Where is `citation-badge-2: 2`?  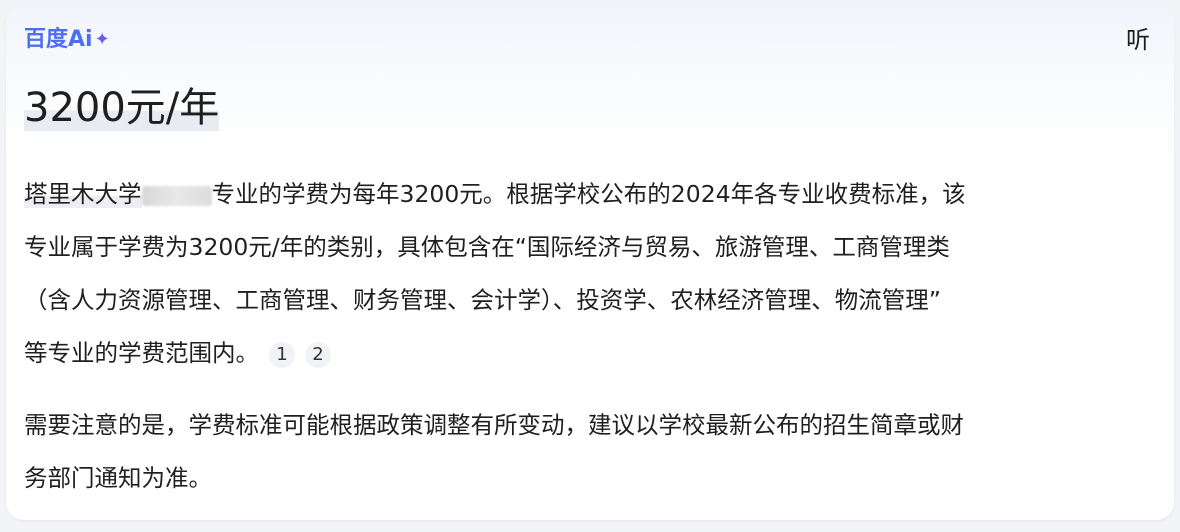 citation-badge-2: 2 is located at coordinates (318, 354).